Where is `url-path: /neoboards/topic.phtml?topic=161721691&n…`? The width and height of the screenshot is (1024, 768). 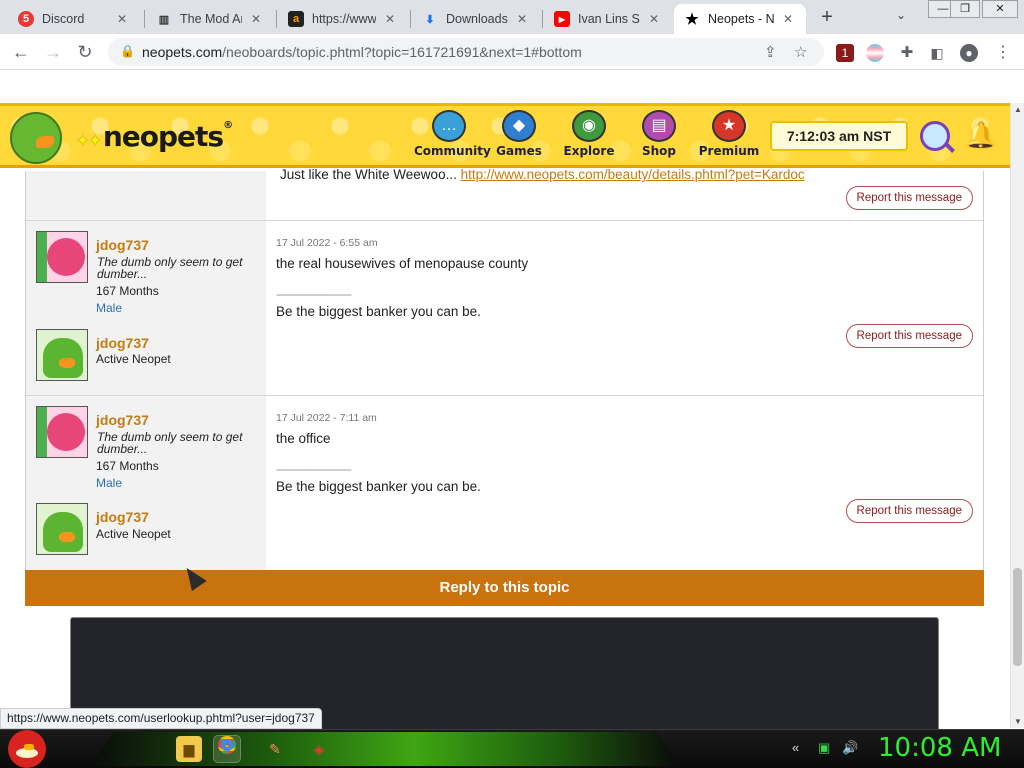
url-path: /neoboards/topic.phtml?topic=161721691&n… is located at coordinates (402, 52).